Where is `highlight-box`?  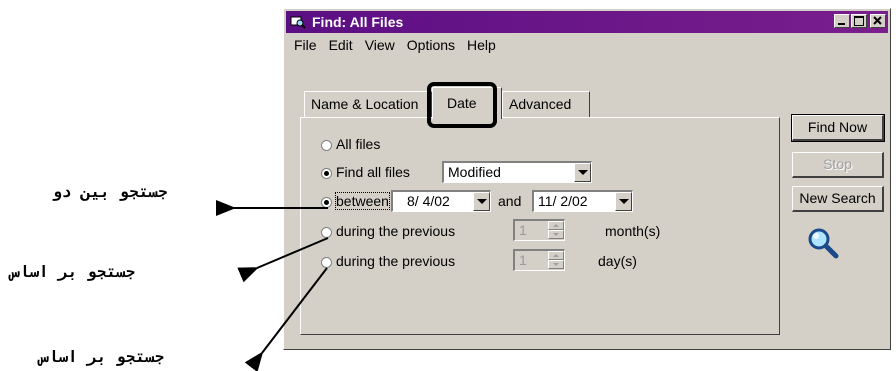 highlight-box is located at coordinates (462, 105).